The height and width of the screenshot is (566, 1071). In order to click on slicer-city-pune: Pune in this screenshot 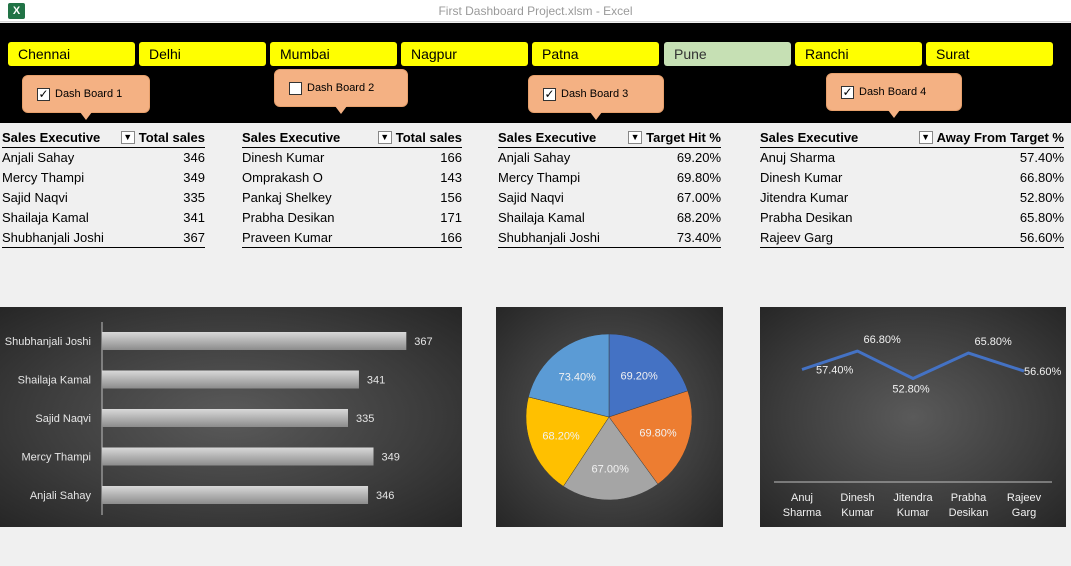, I will do `click(727, 54)`.